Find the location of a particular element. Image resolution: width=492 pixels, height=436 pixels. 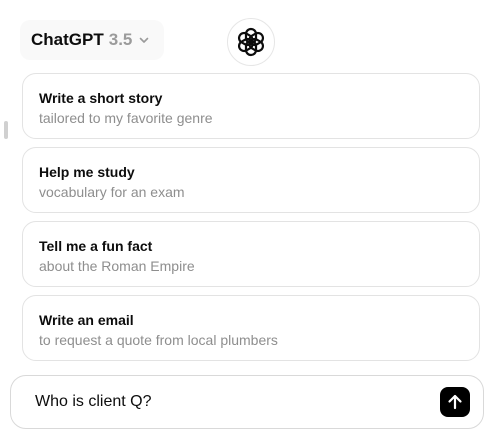

suggestion-title: Write a short story is located at coordinates (101, 98).